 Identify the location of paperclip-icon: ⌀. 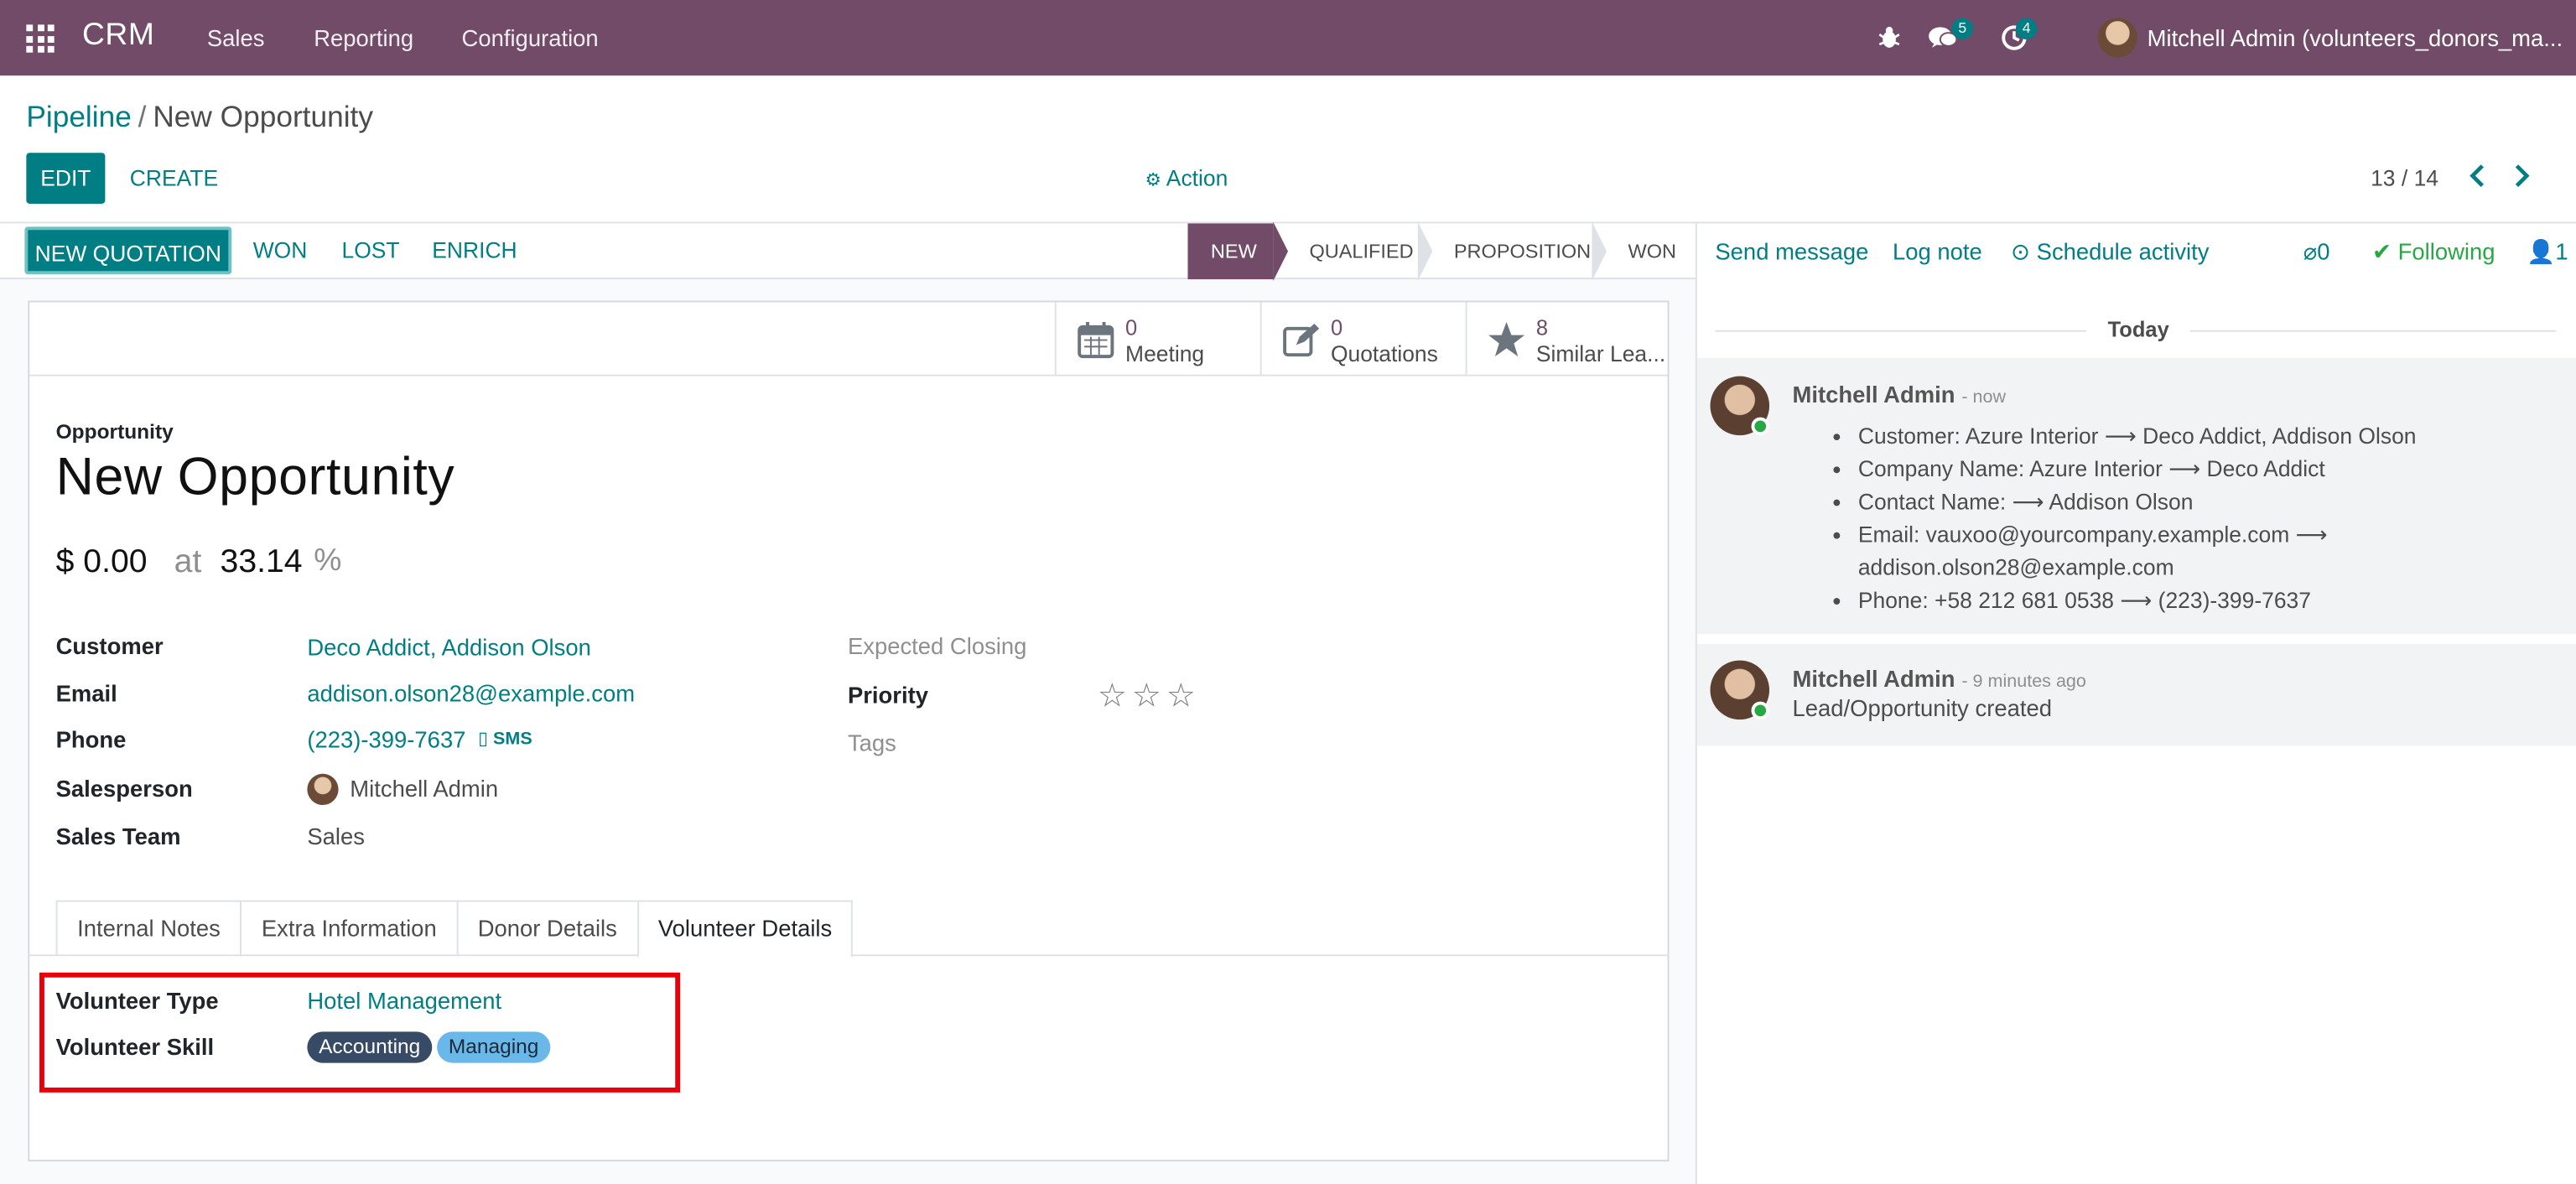
(2310, 251).